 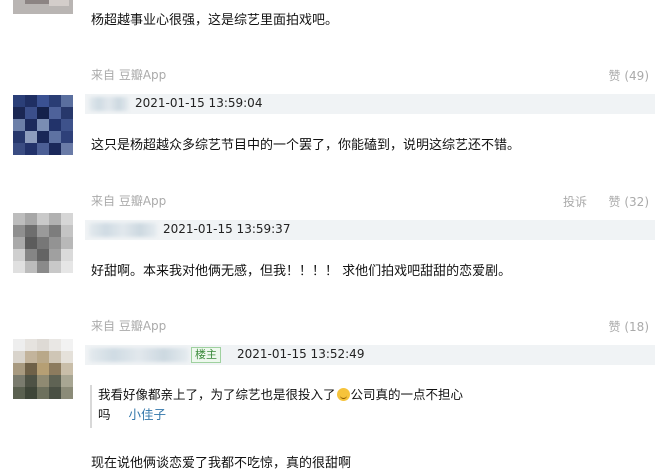 What do you see at coordinates (217, 394) in the screenshot?
I see `quote-text-a: 我看好像都亲上了，为了综艺也是很投入了` at bounding box center [217, 394].